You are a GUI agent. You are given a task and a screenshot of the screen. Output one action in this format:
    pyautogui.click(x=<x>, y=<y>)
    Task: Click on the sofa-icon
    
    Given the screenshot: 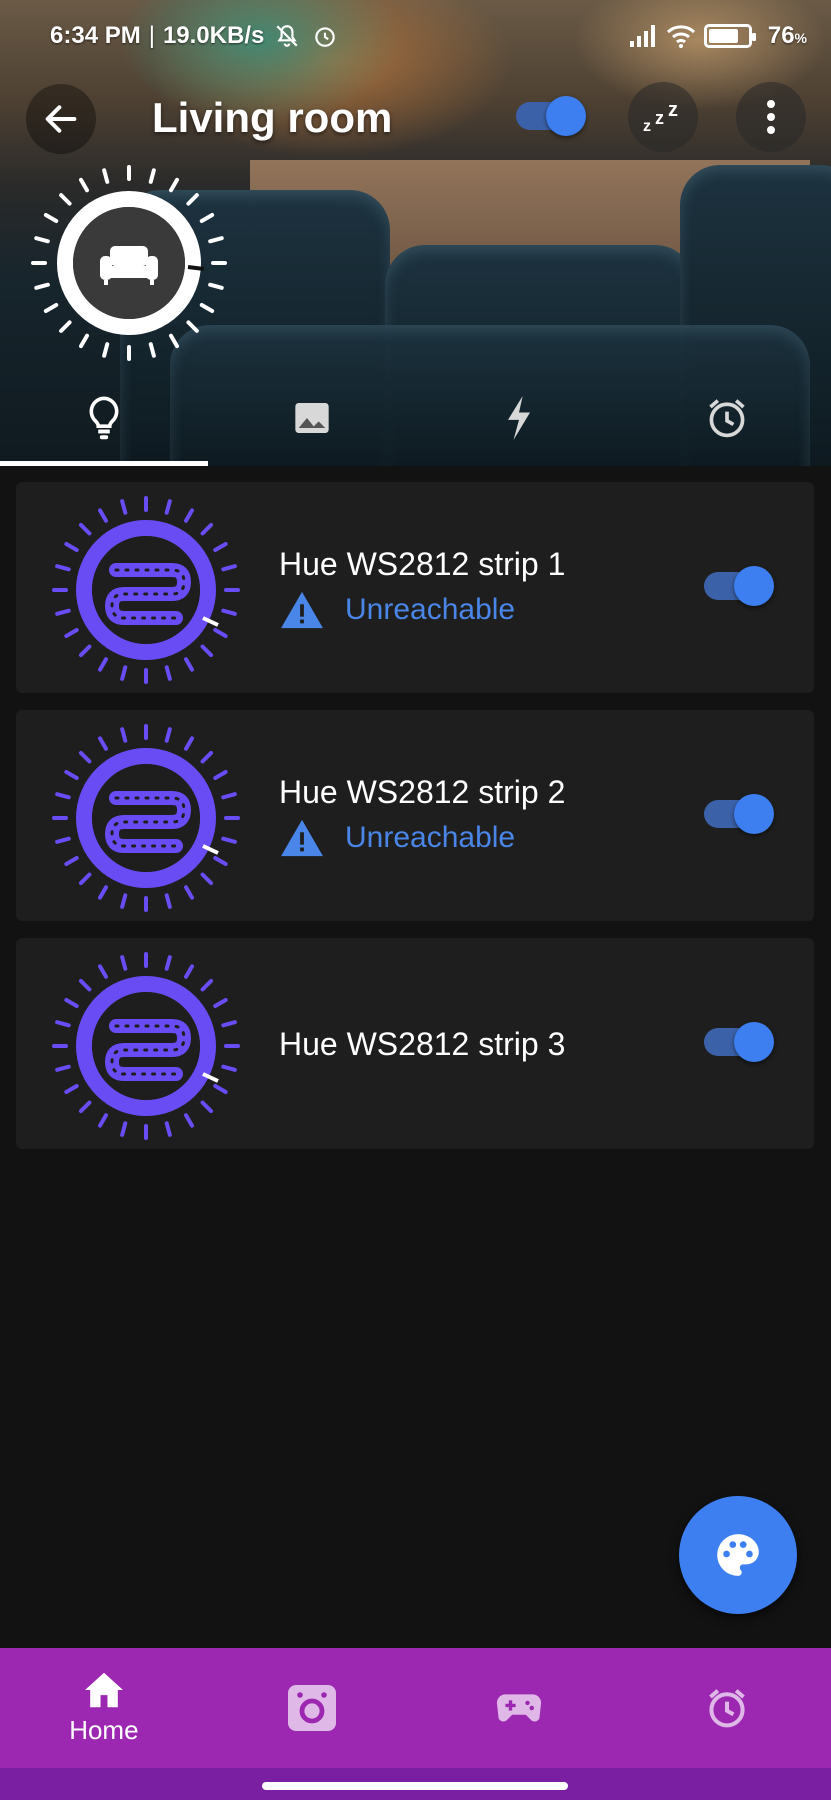 What is the action you would take?
    pyautogui.click(x=129, y=265)
    